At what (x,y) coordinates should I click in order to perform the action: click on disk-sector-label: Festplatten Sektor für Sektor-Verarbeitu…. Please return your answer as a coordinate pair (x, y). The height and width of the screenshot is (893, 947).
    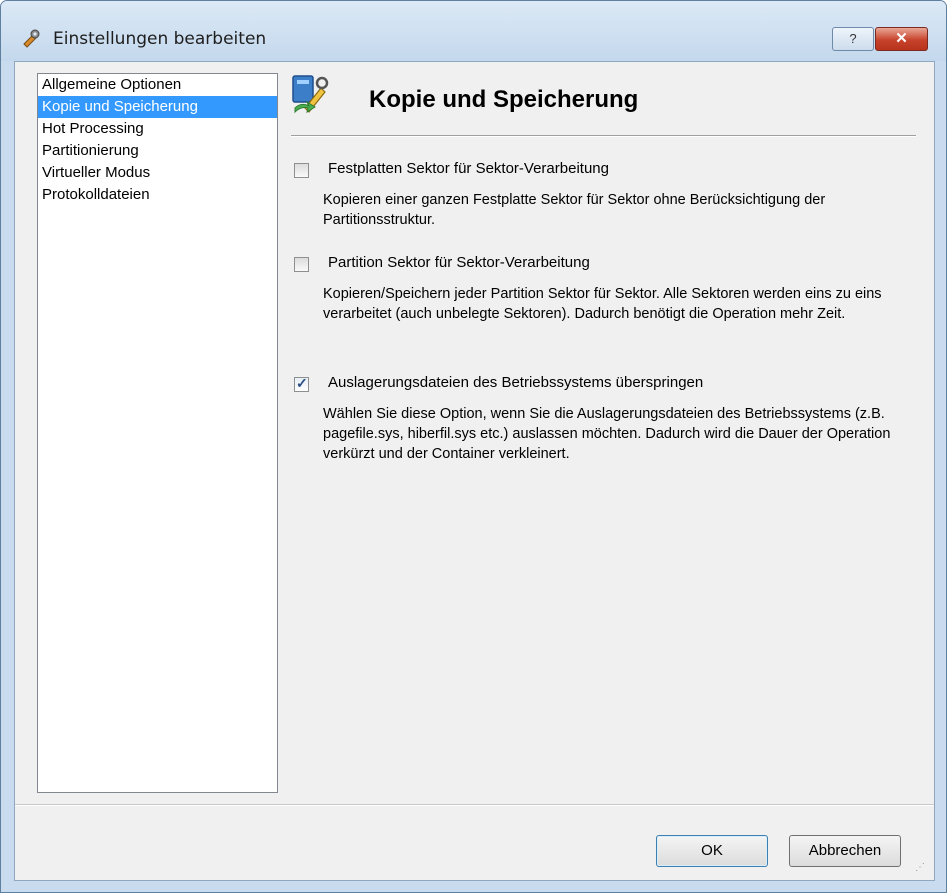
    Looking at the image, I should click on (468, 168).